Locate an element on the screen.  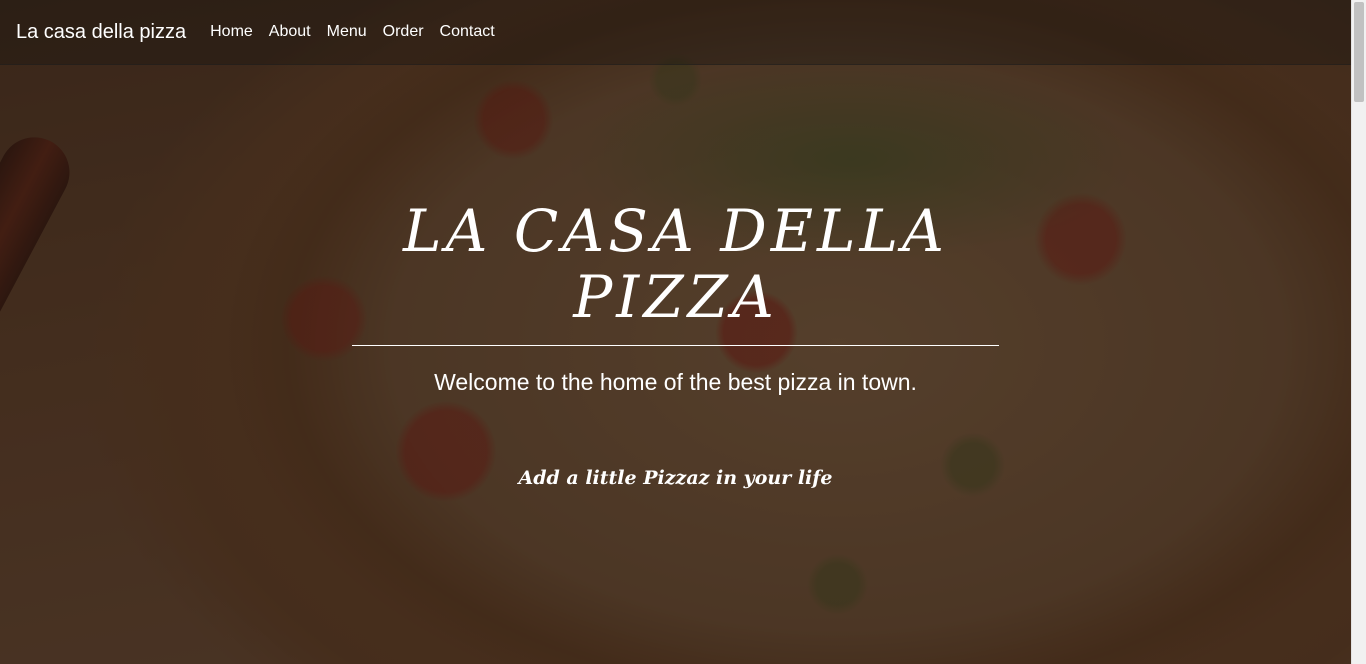
nav-link-order: Order is located at coordinates (403, 32).